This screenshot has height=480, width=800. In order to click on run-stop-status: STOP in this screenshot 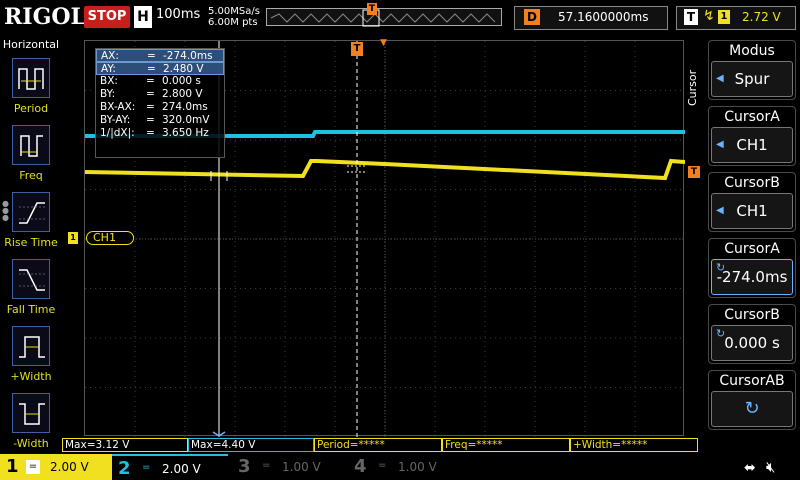, I will do `click(107, 17)`.